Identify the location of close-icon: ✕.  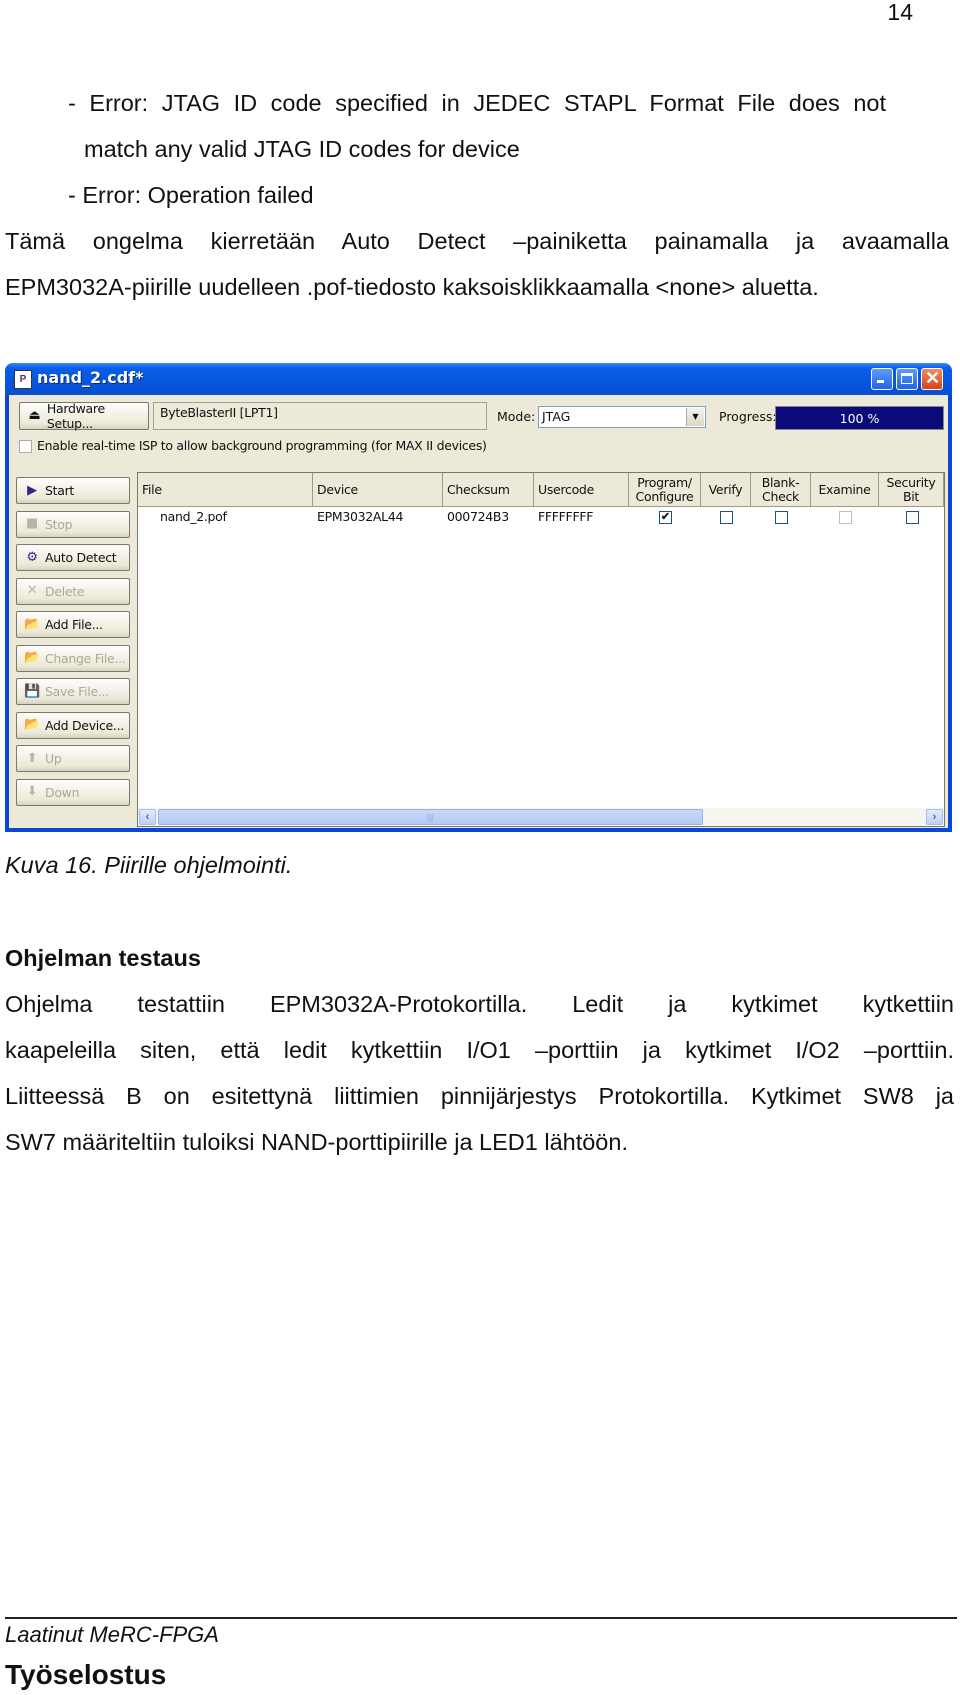
(933, 378).